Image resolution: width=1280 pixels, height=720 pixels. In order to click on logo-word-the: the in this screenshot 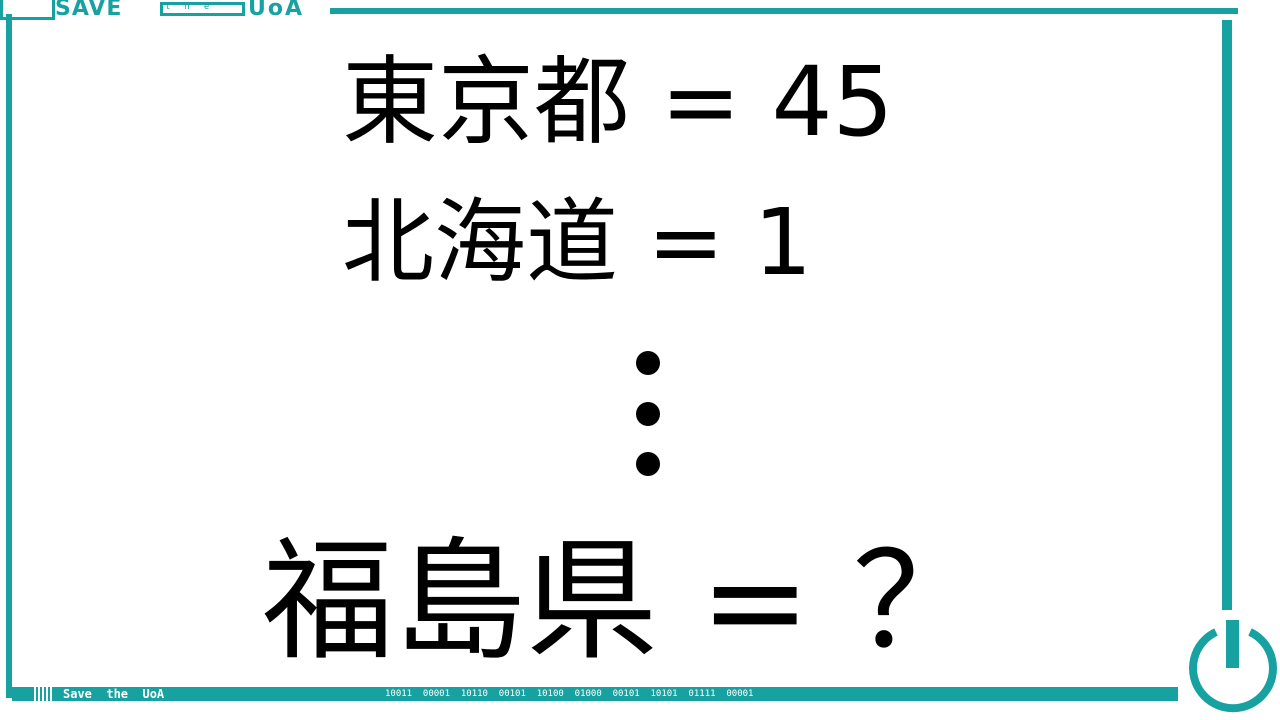, I will do `click(194, 7)`.